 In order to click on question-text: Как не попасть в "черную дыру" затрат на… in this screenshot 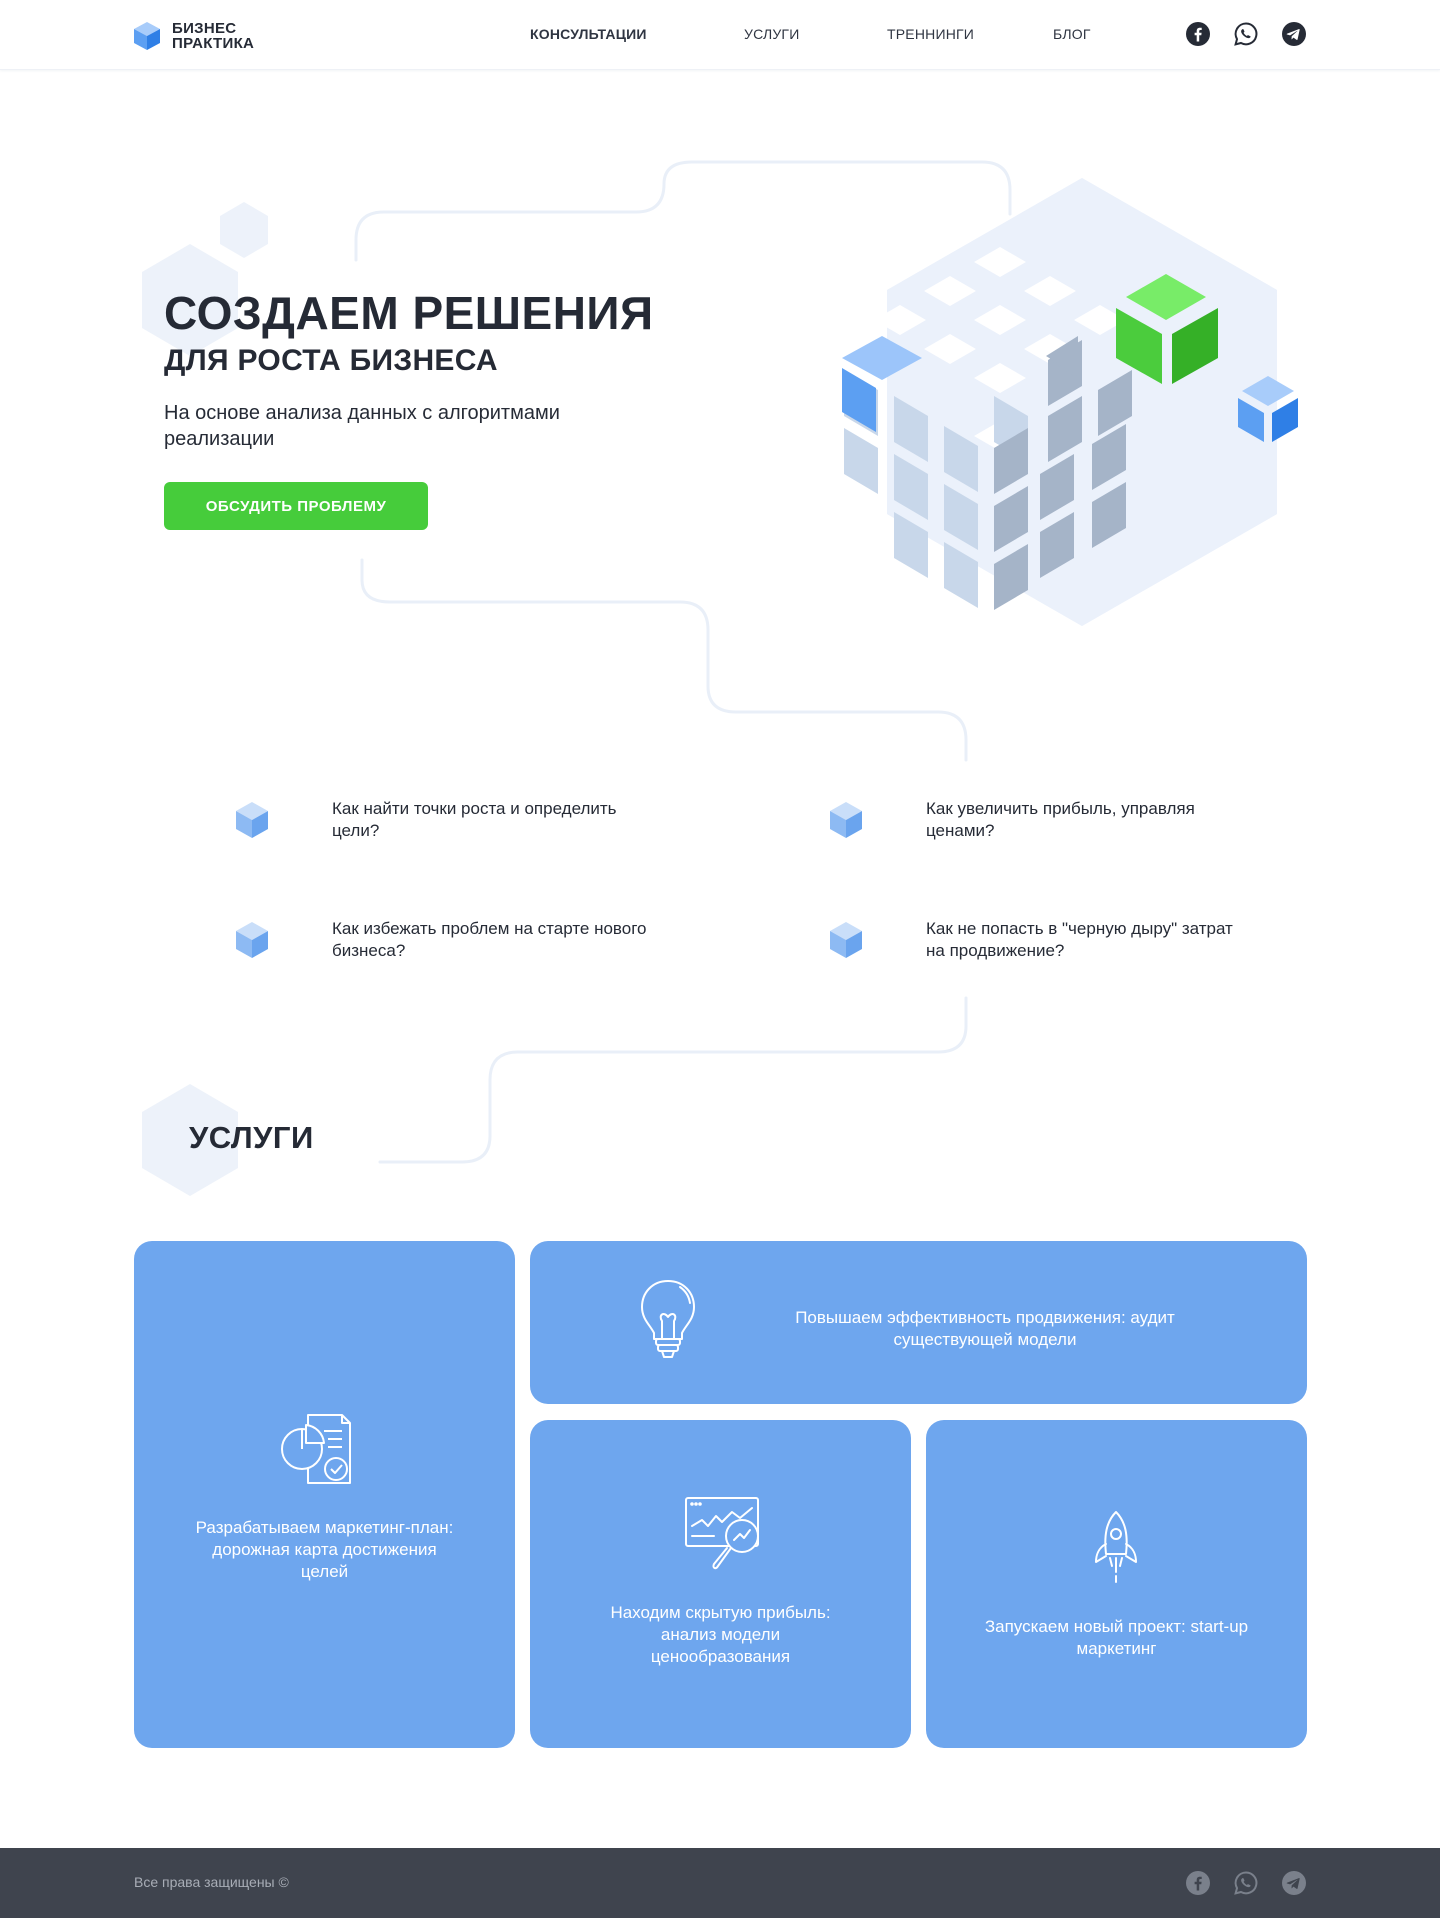, I will do `click(1079, 939)`.